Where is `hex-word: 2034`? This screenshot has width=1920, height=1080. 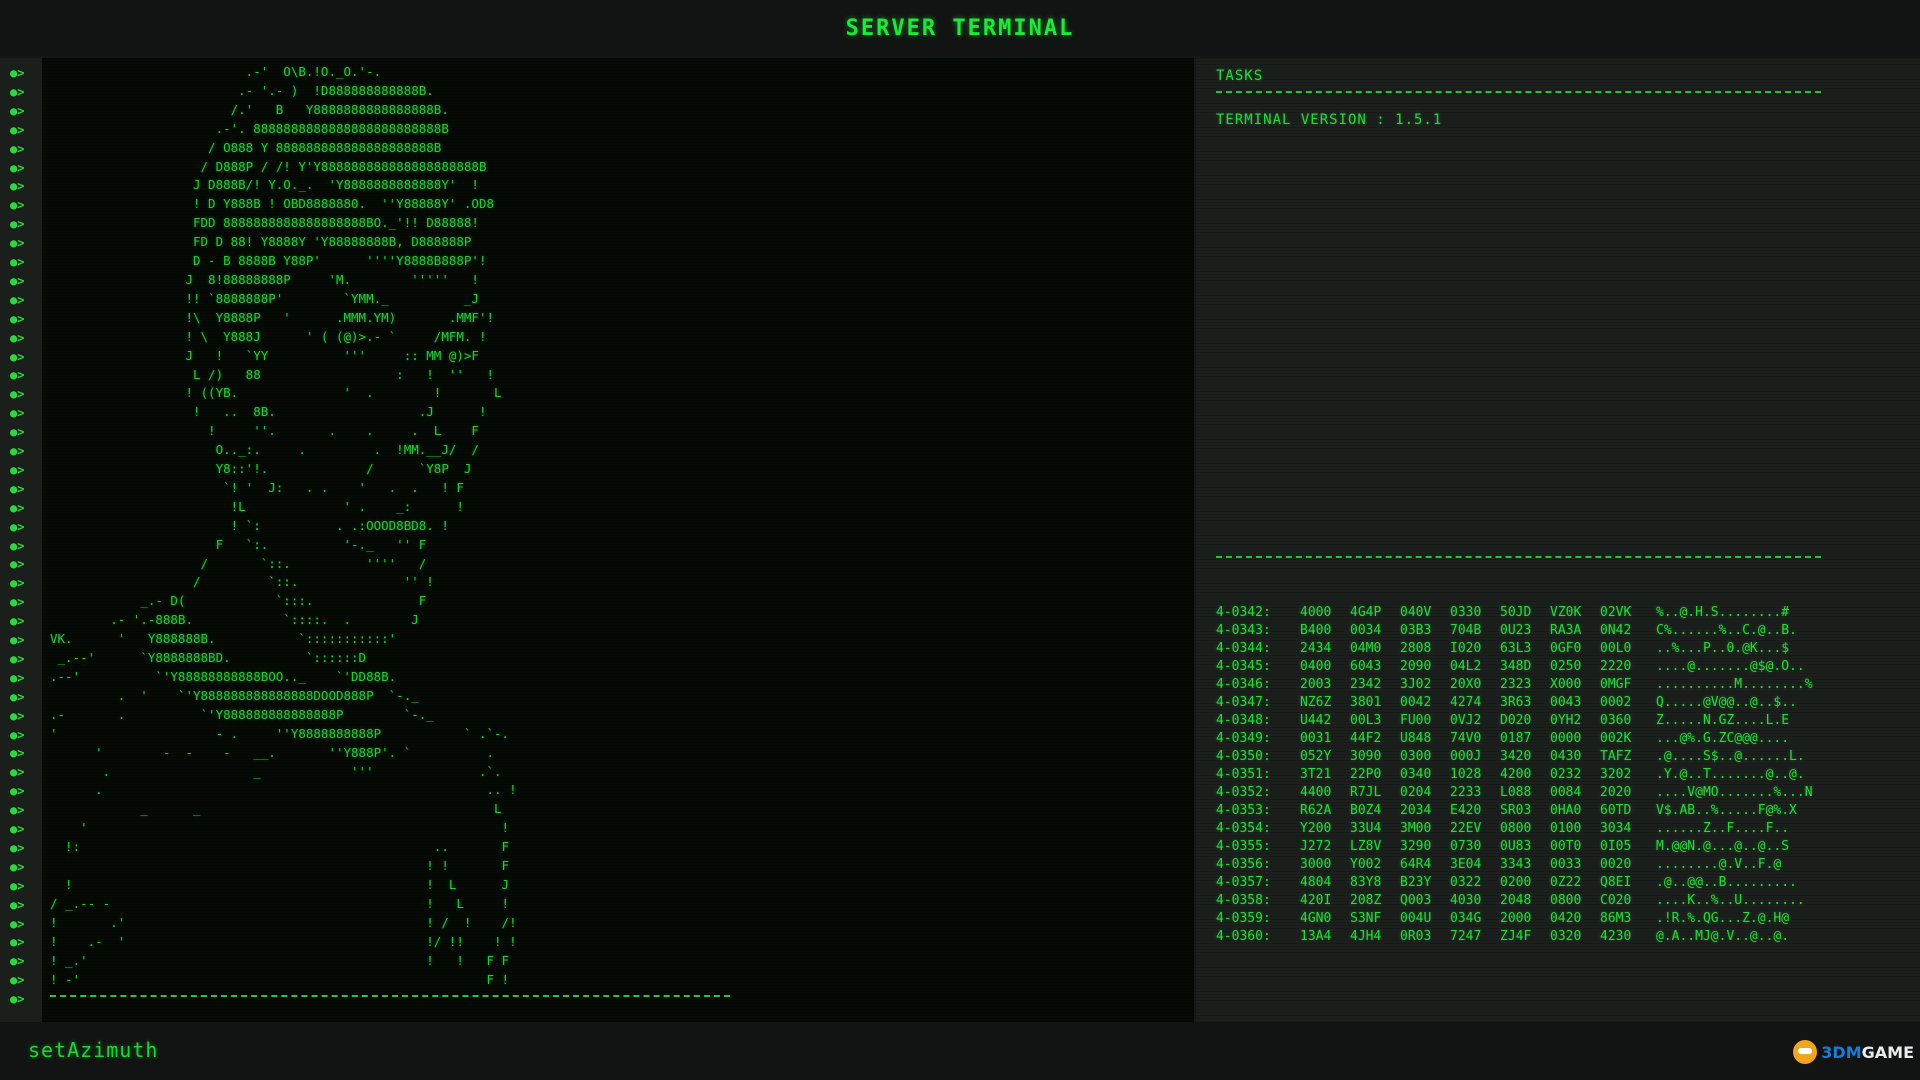 hex-word: 2034 is located at coordinates (1416, 810).